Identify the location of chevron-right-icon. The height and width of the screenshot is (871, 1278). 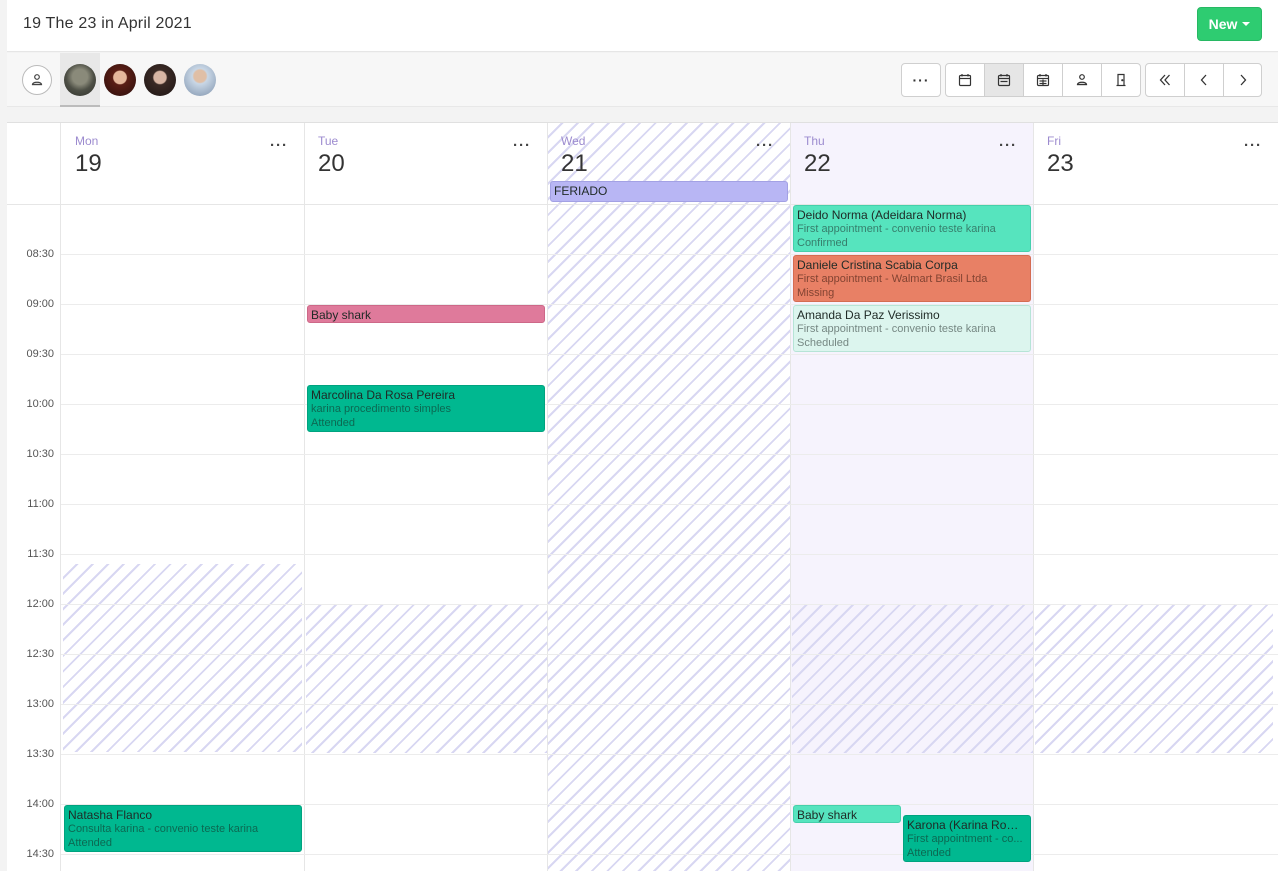
(1243, 80).